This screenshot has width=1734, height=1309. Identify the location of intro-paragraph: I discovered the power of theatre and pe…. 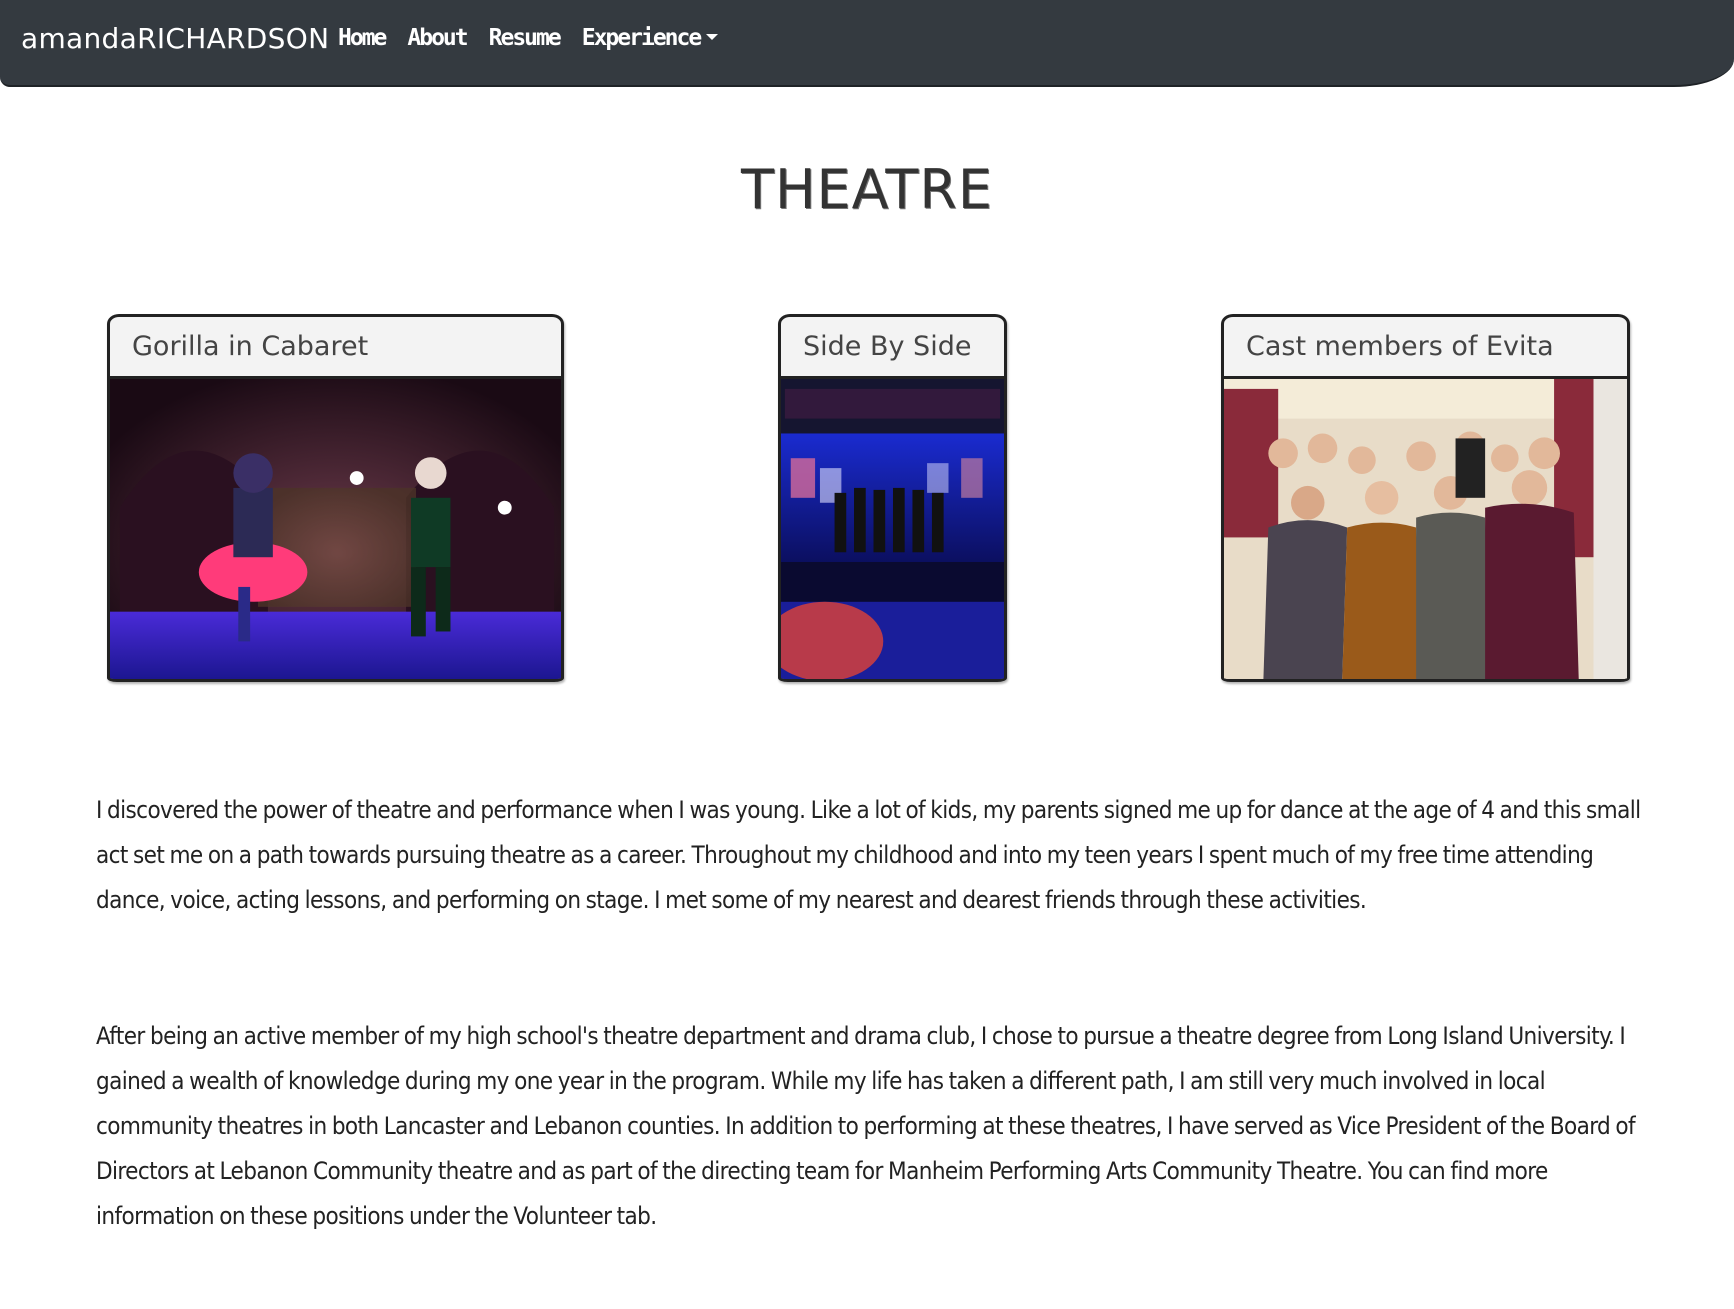
(868, 855).